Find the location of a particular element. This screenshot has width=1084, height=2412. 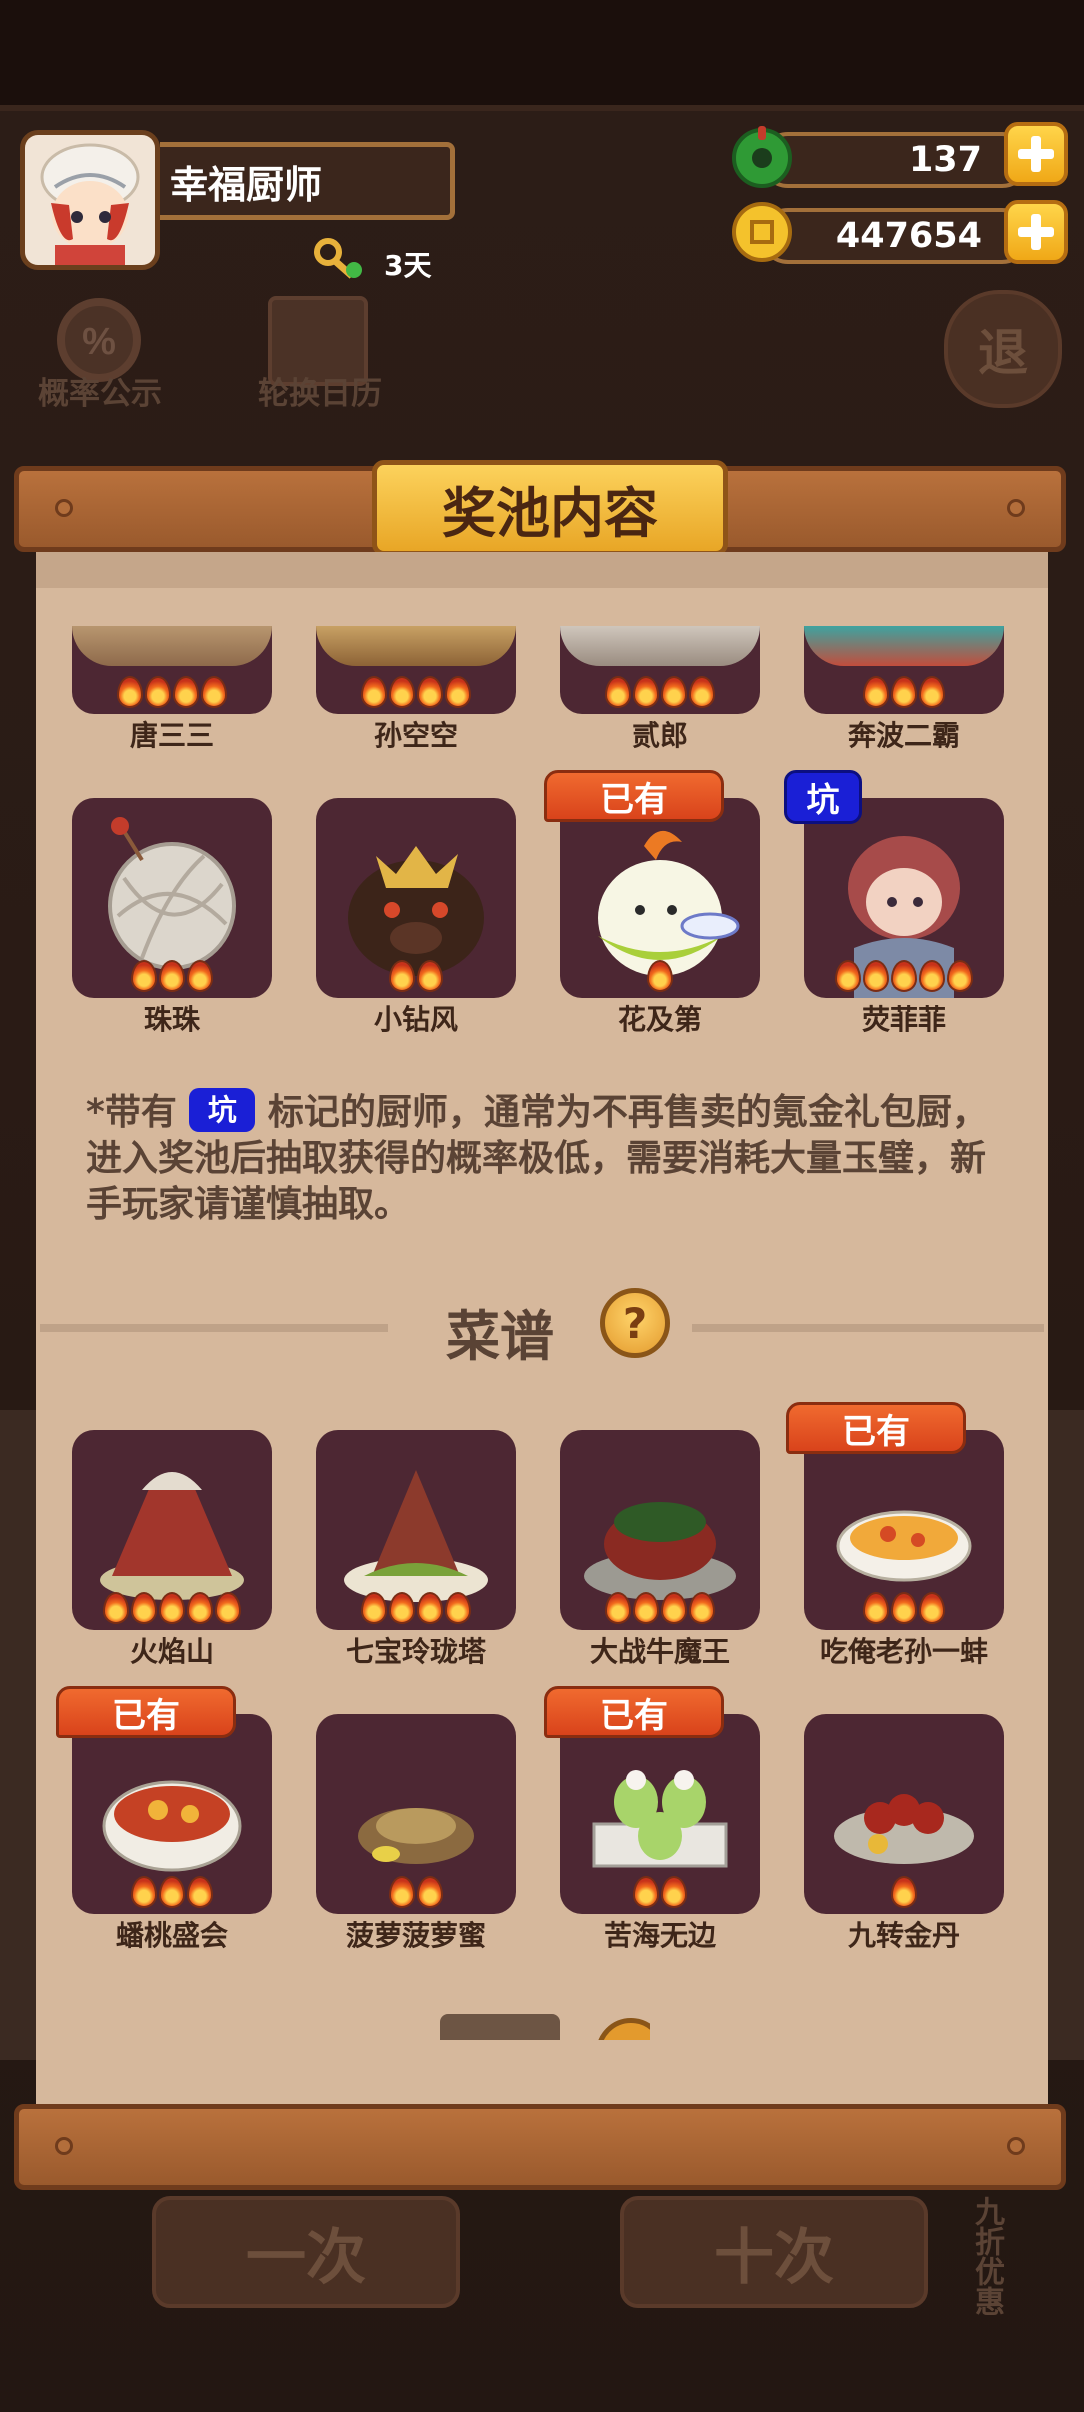

chef-name: 贰郎 is located at coordinates (659, 735).